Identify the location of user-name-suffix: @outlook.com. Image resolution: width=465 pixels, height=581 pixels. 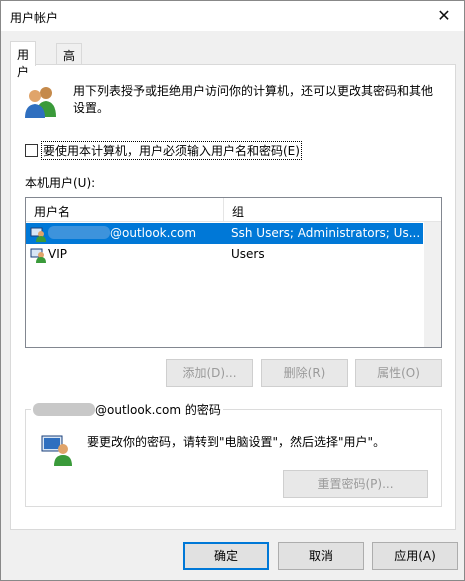
(153, 233).